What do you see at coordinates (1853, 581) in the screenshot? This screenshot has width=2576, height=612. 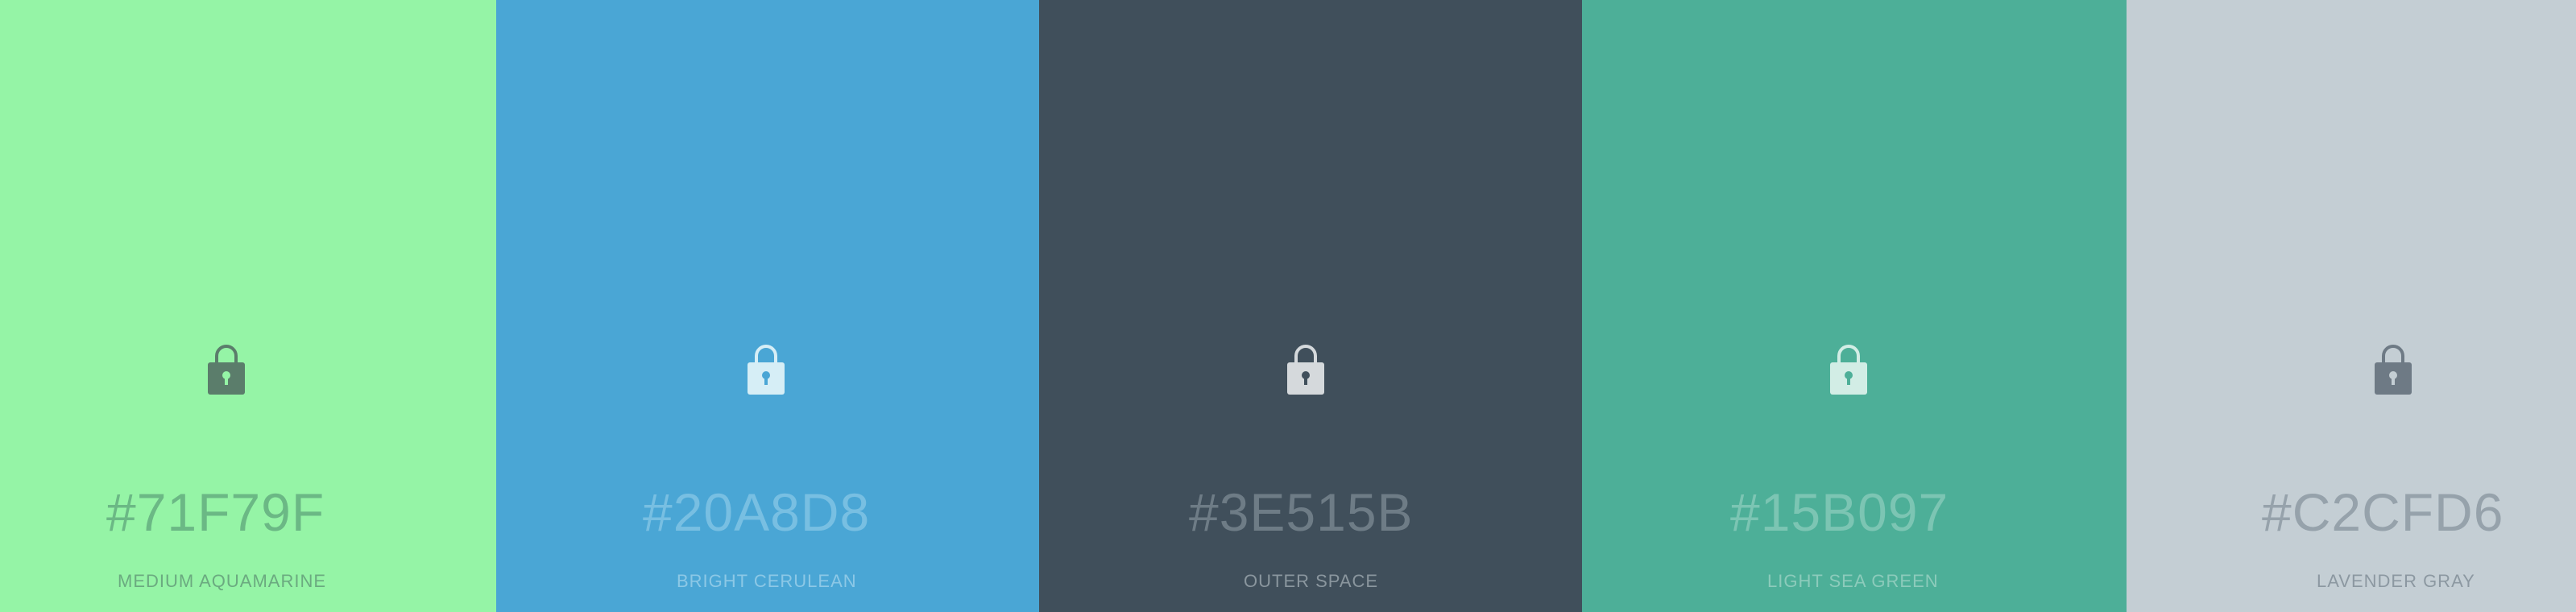 I see `color-name: LIGHT SEA GREEN` at bounding box center [1853, 581].